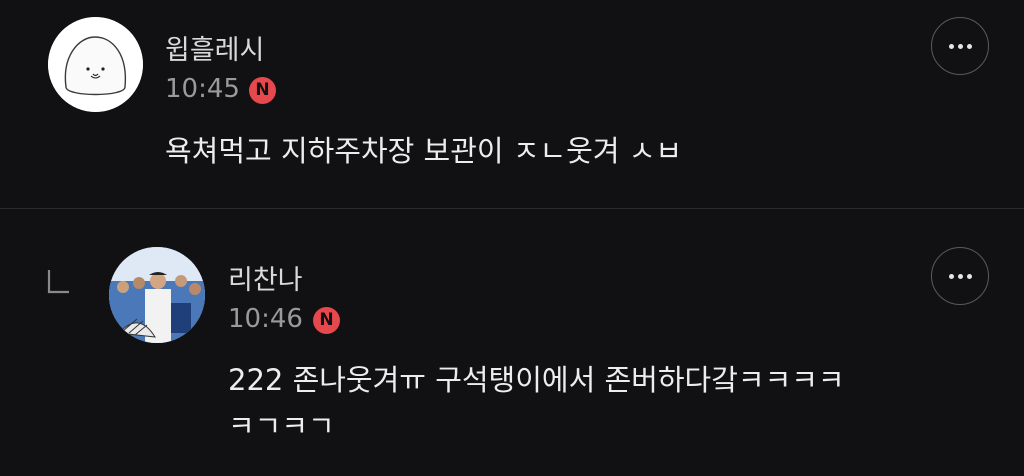 This screenshot has width=1024, height=476. I want to click on timestamp: 10:45, so click(202, 89).